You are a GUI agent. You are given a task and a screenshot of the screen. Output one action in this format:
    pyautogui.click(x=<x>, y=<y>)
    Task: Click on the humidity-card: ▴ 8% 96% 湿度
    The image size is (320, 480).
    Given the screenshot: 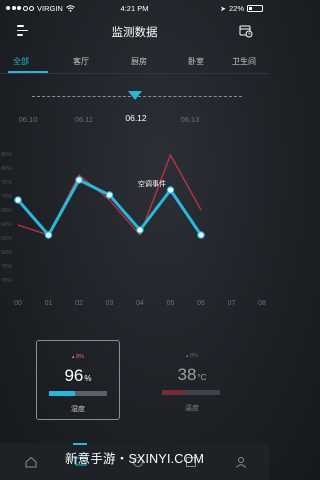 What is the action you would take?
    pyautogui.click(x=78, y=380)
    